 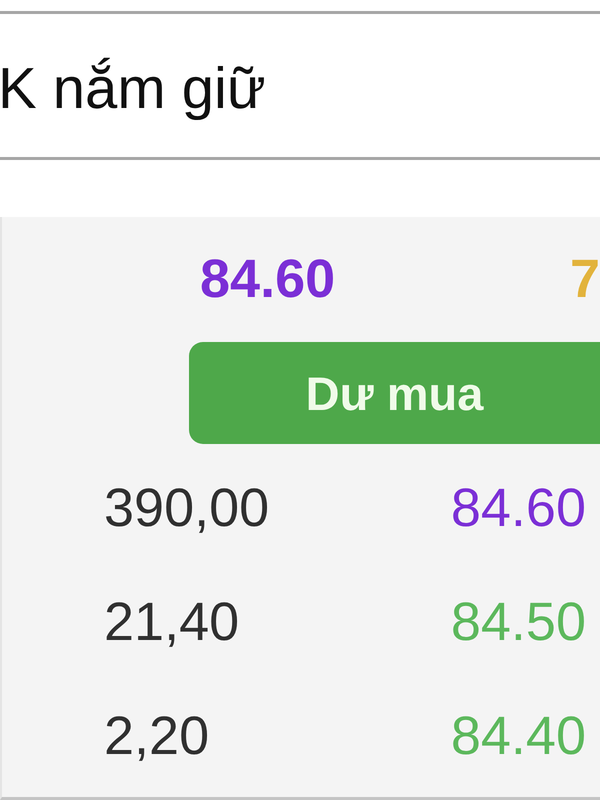 What do you see at coordinates (133, 88) in the screenshot?
I see `section-title: K nắm giữ` at bounding box center [133, 88].